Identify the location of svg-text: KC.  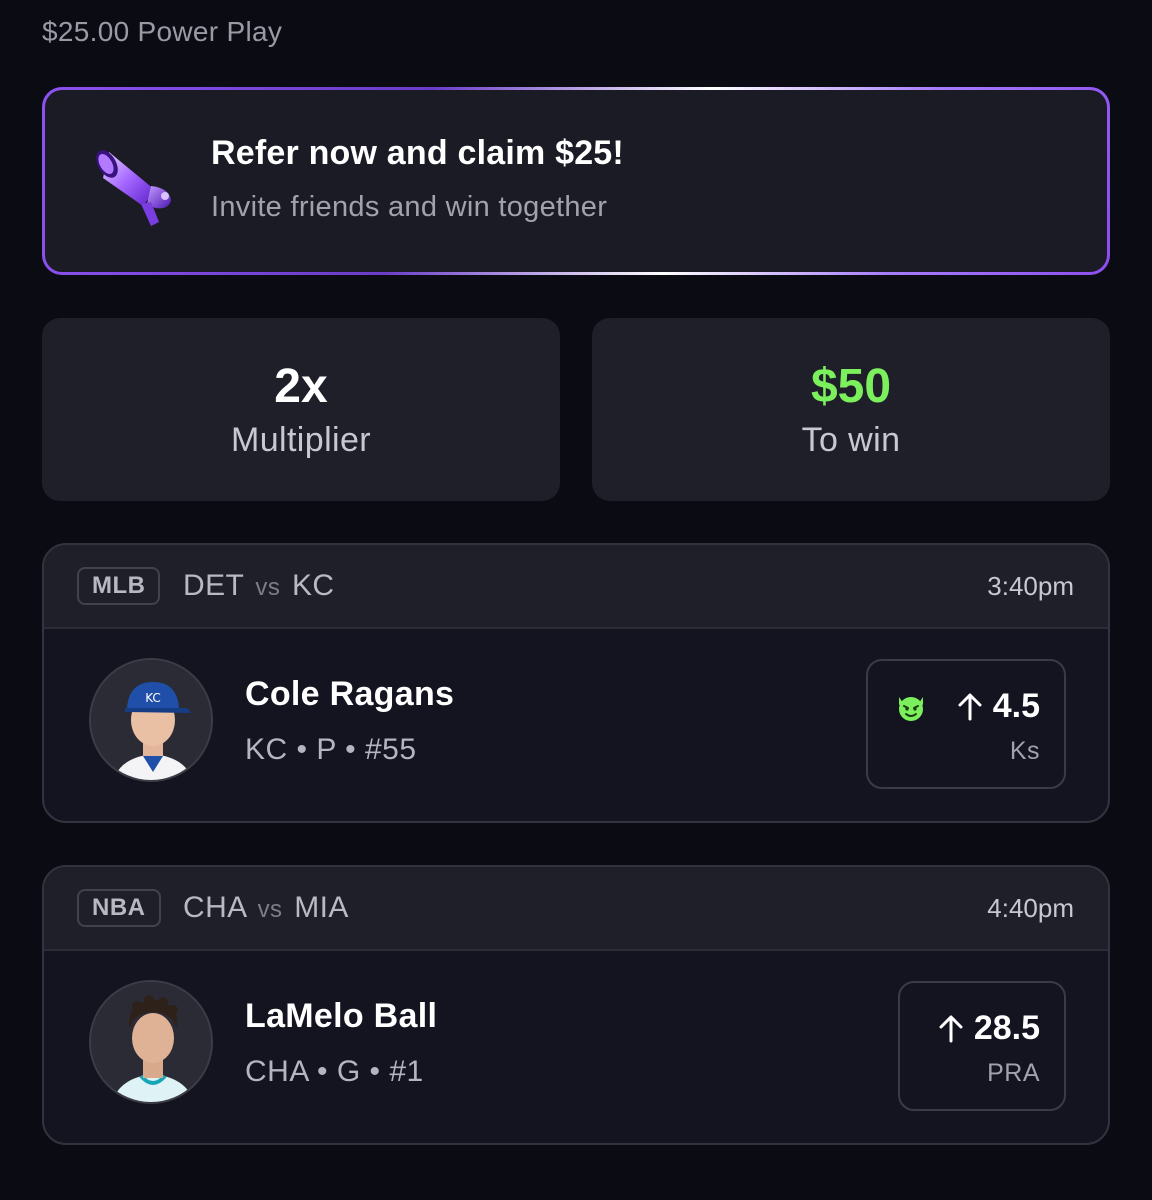
(153, 698).